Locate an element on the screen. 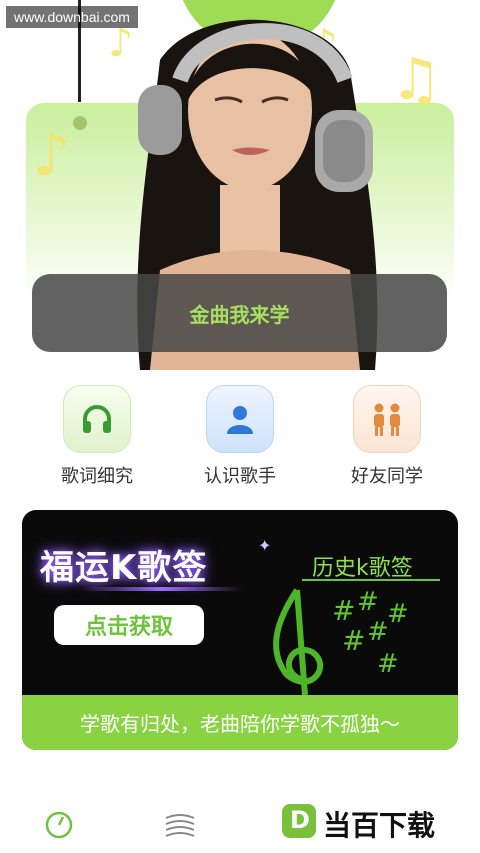  feature-singer: 认识歌手 is located at coordinates (240, 436).